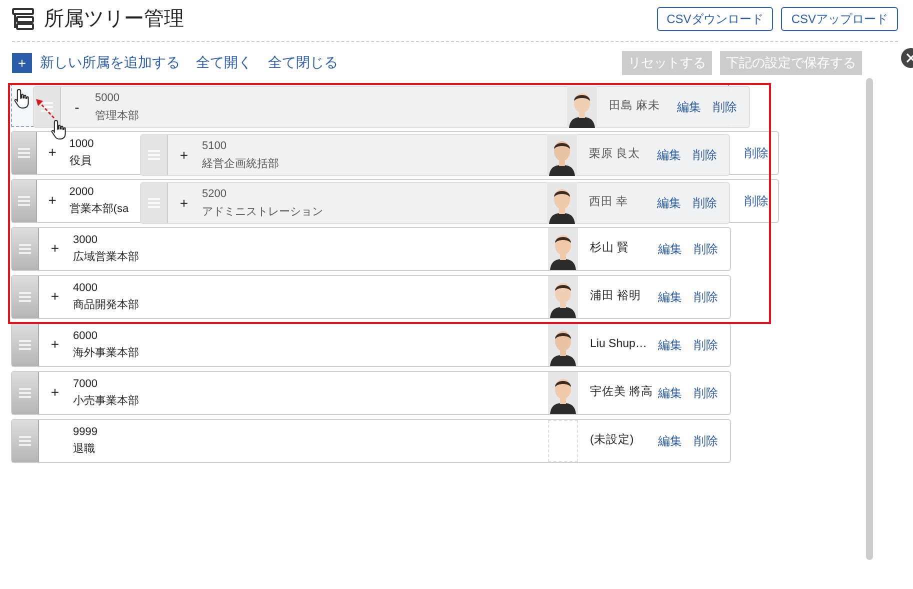 The image size is (913, 589). Describe the element at coordinates (99, 209) in the screenshot. I see `department-name: 営業本部(sa` at that location.